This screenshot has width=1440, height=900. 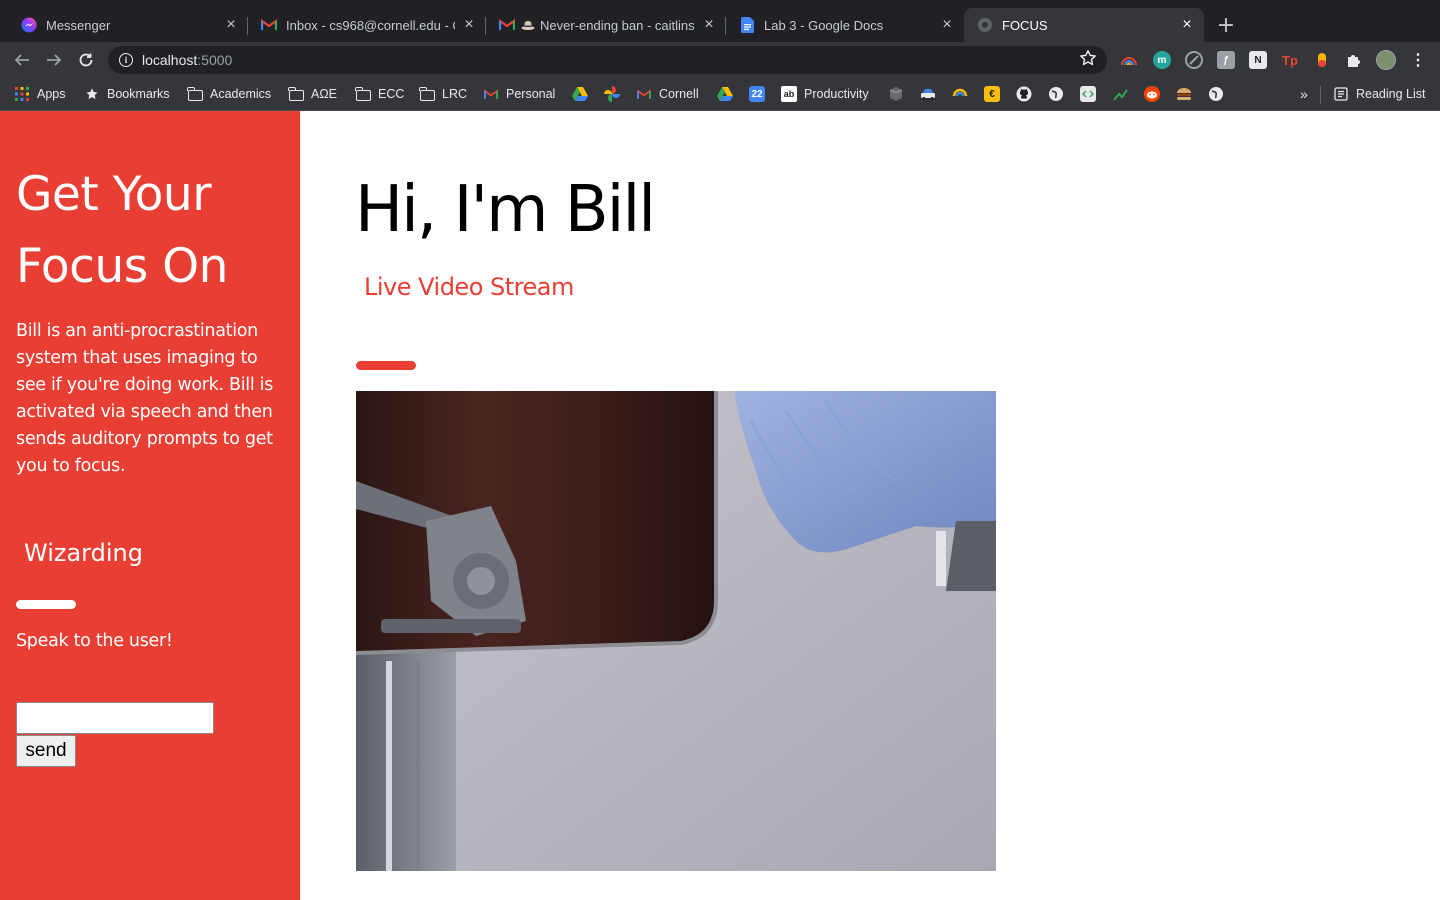 I want to click on info-icon: i, so click(x=126, y=60).